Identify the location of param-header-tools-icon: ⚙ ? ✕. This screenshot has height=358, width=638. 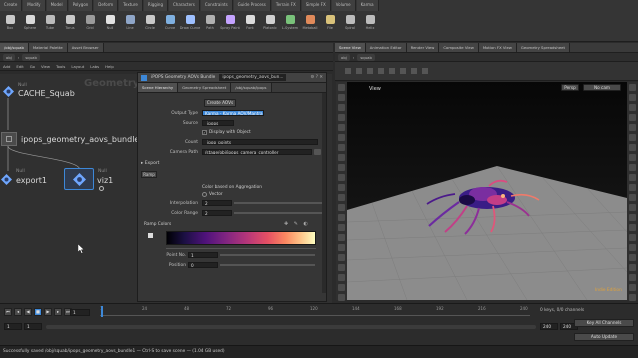
(317, 77).